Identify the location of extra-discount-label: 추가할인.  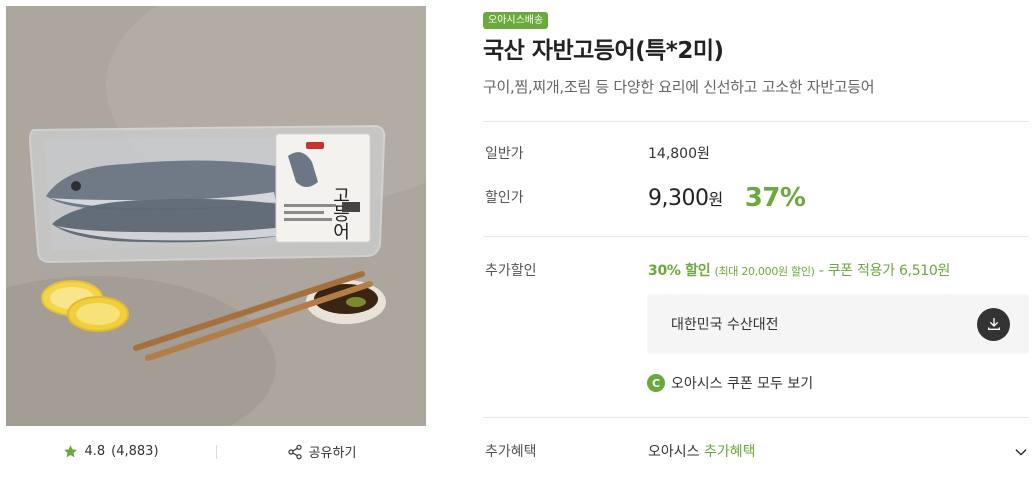
(511, 271).